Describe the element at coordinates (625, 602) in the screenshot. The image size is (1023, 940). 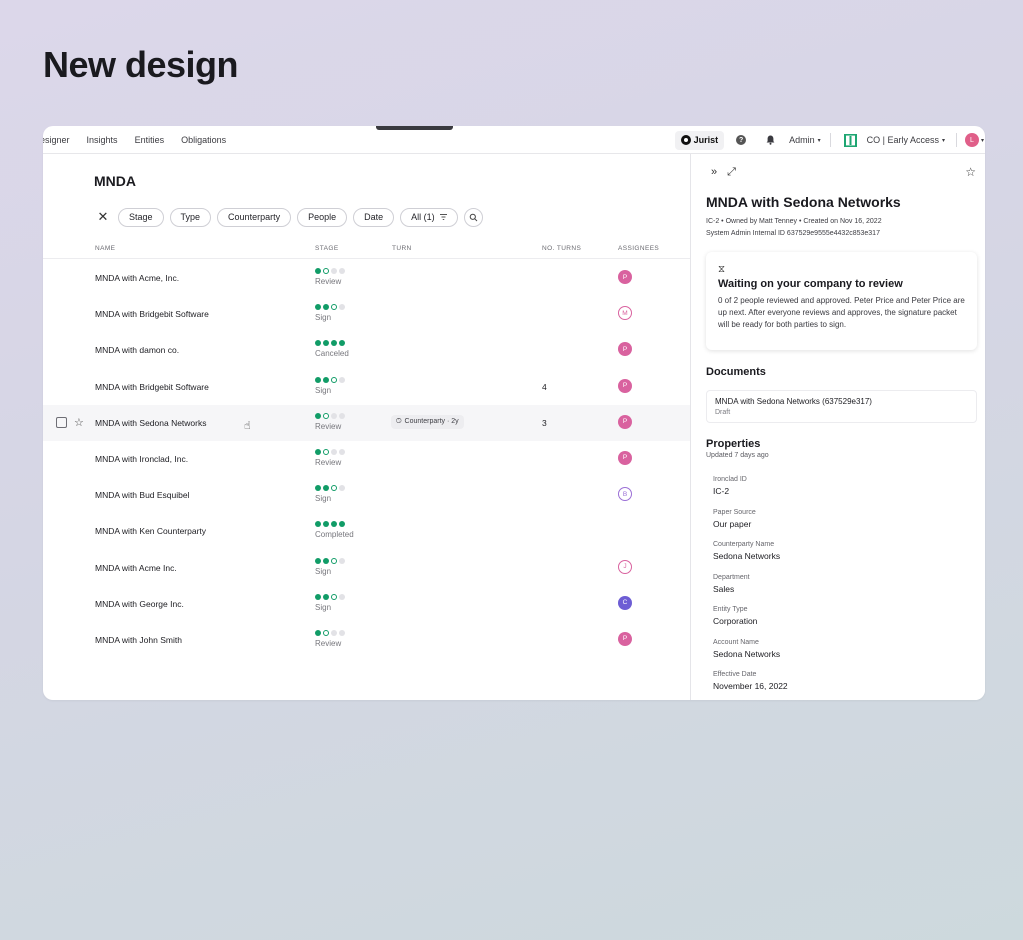
I see `avatar: C` at that location.